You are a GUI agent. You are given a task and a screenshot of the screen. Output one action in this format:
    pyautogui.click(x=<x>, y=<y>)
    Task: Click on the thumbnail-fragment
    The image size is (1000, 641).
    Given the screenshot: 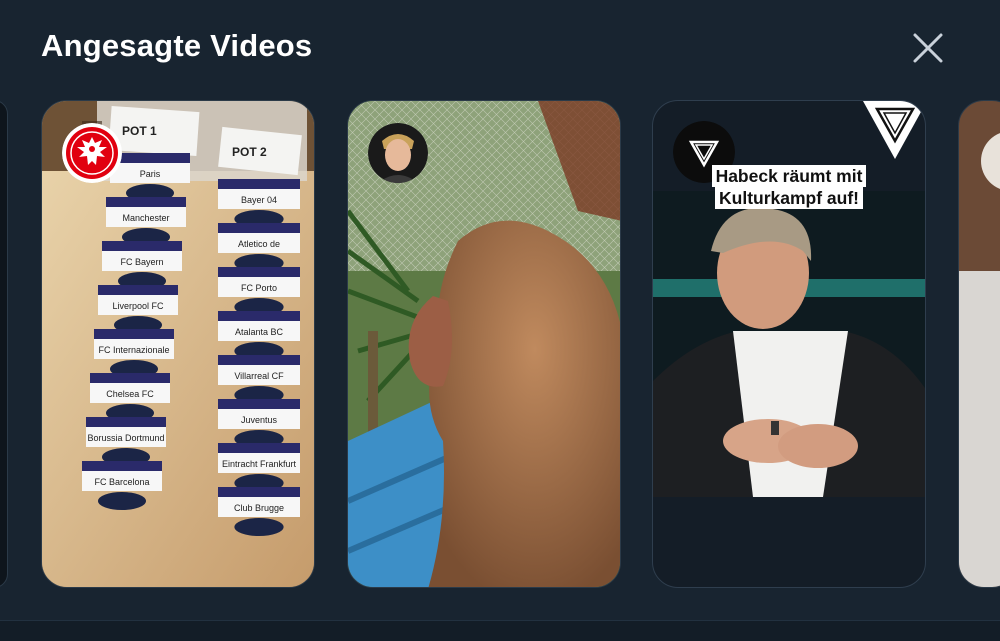 What is the action you would take?
    pyautogui.click(x=979, y=429)
    